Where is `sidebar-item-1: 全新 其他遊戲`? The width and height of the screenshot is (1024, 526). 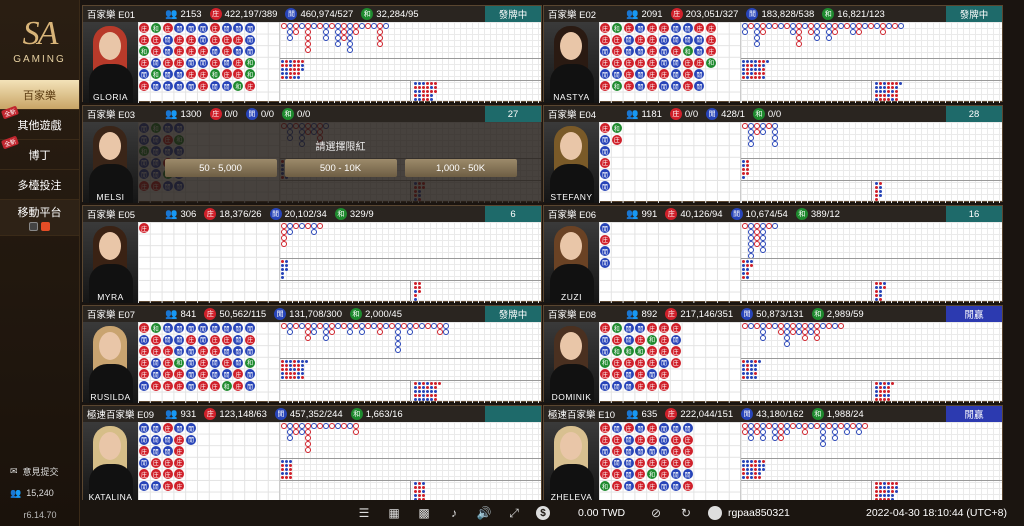 sidebar-item-1: 全新 其他遊戲 is located at coordinates (39, 122).